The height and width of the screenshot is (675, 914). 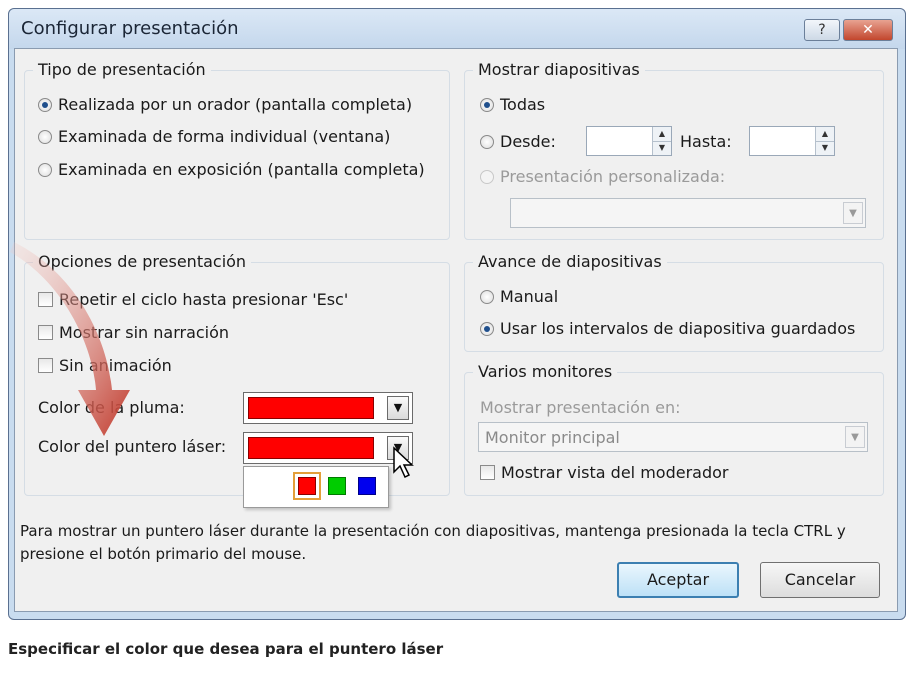 I want to click on radio-manual-label: Manual, so click(x=529, y=296).